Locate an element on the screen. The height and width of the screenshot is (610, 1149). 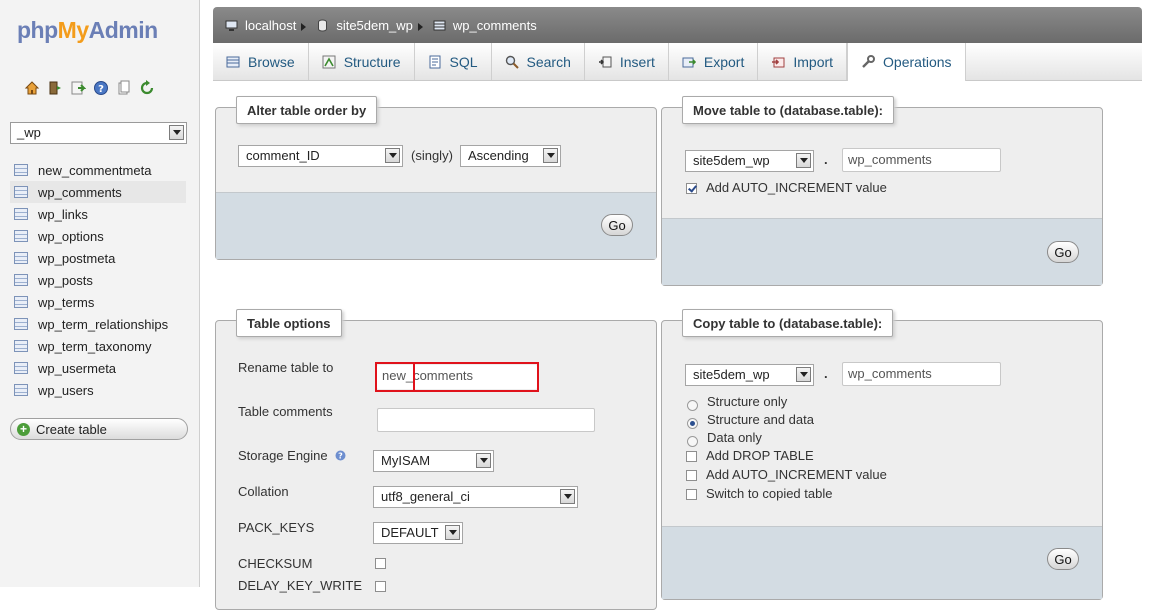
tab-sql: SQL is located at coordinates (453, 61).